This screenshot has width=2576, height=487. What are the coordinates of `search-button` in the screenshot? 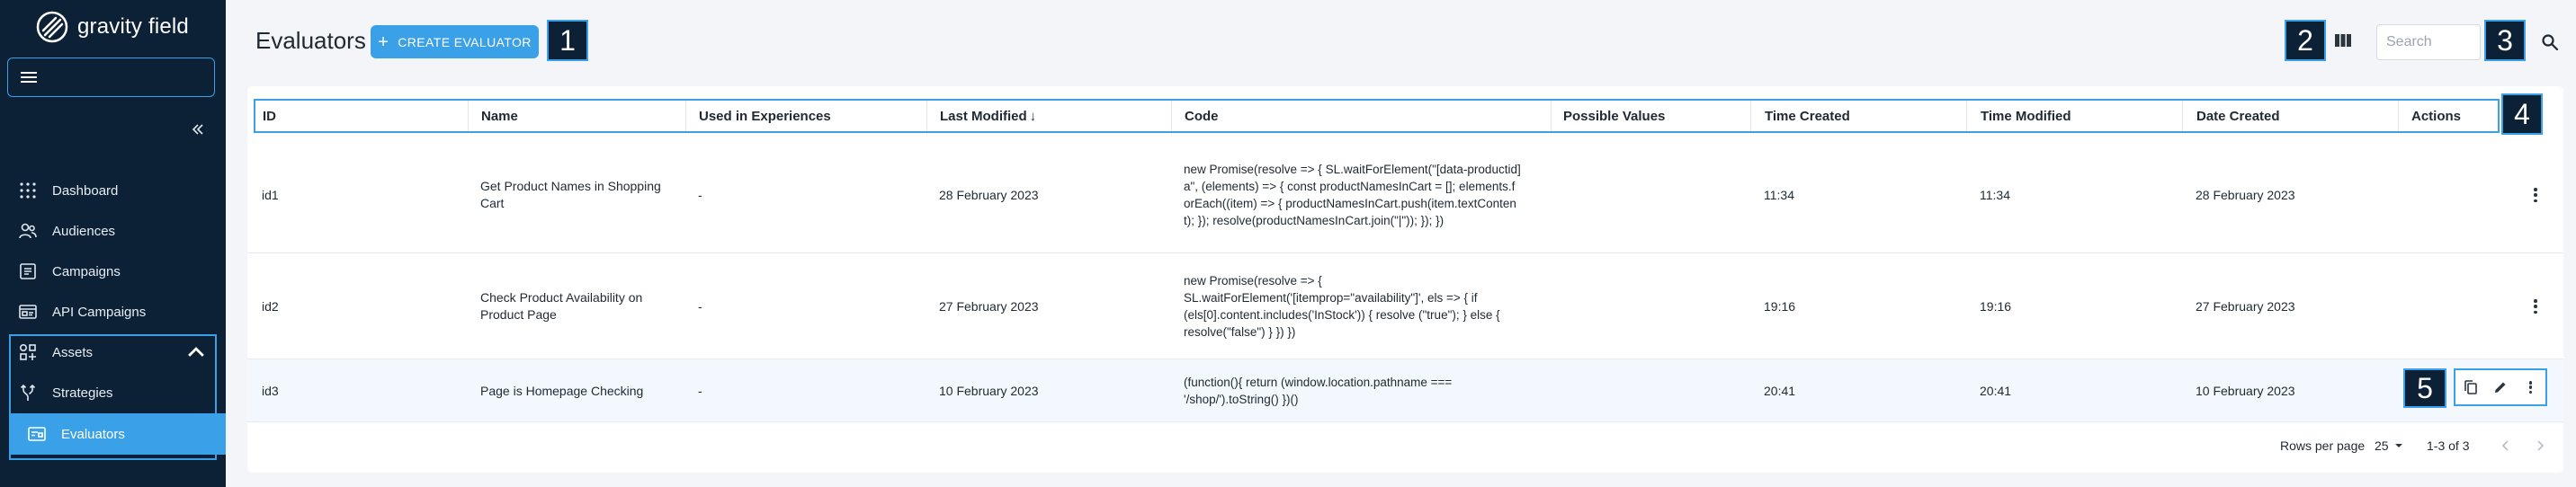 It's located at (2550, 42).